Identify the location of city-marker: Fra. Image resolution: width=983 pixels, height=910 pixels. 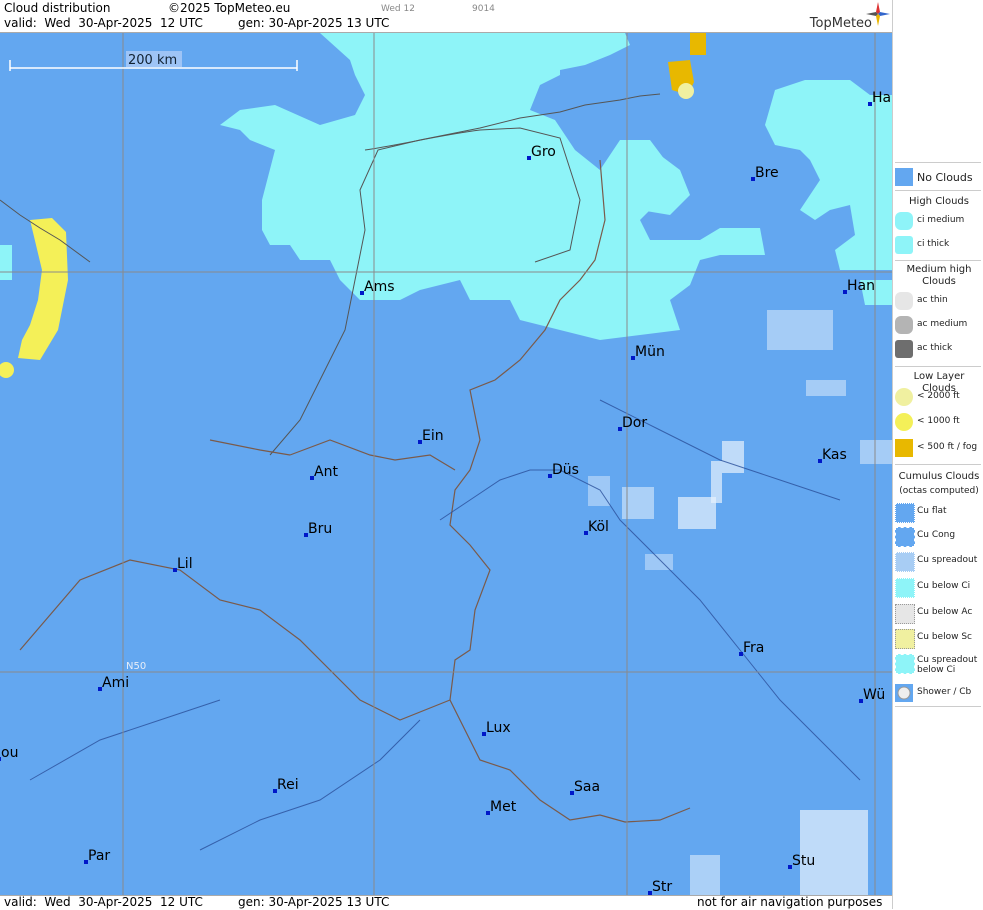
(751, 648).